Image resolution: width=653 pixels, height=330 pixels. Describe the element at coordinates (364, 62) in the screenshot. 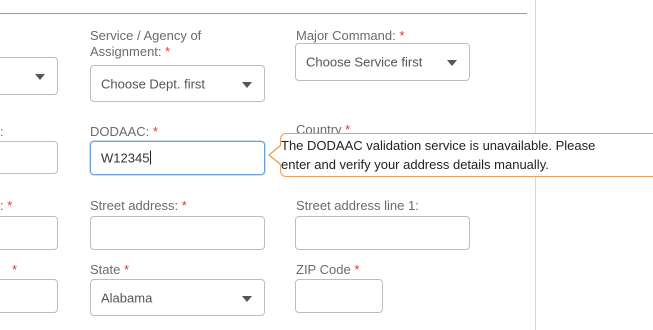

I see `major-command-value: Choose Service first` at that location.